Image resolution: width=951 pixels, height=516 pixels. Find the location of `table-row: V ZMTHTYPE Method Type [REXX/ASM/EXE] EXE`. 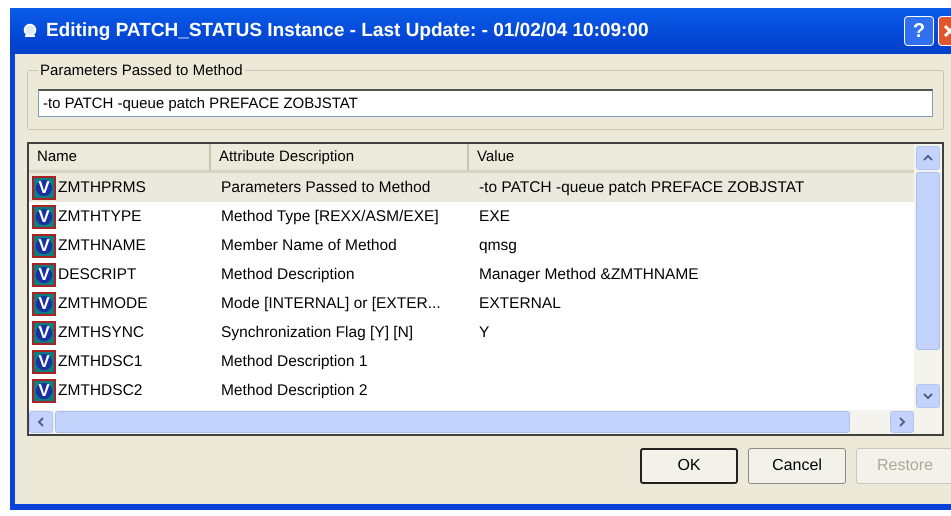

table-row: V ZMTHTYPE Method Type [REXX/ASM/EXE] EXE is located at coordinates (471, 216).